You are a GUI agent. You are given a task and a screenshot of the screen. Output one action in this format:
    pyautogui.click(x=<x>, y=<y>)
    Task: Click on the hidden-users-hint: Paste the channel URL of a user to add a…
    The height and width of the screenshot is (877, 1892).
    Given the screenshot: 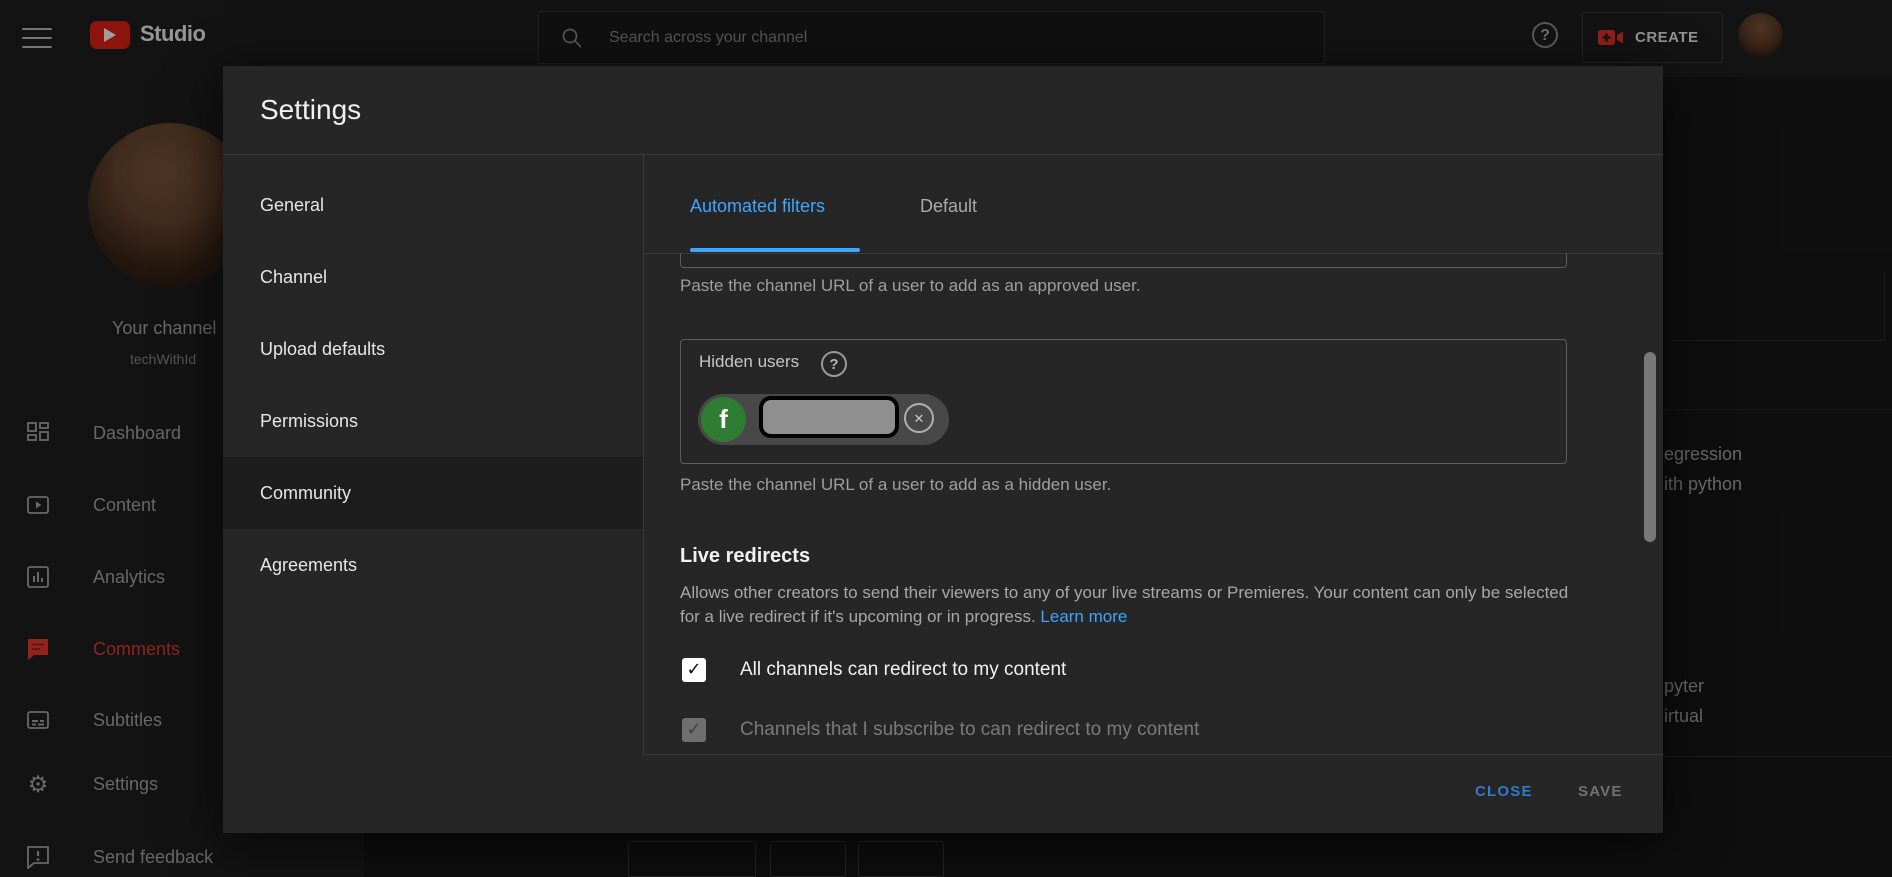 What is the action you would take?
    pyautogui.click(x=896, y=484)
    